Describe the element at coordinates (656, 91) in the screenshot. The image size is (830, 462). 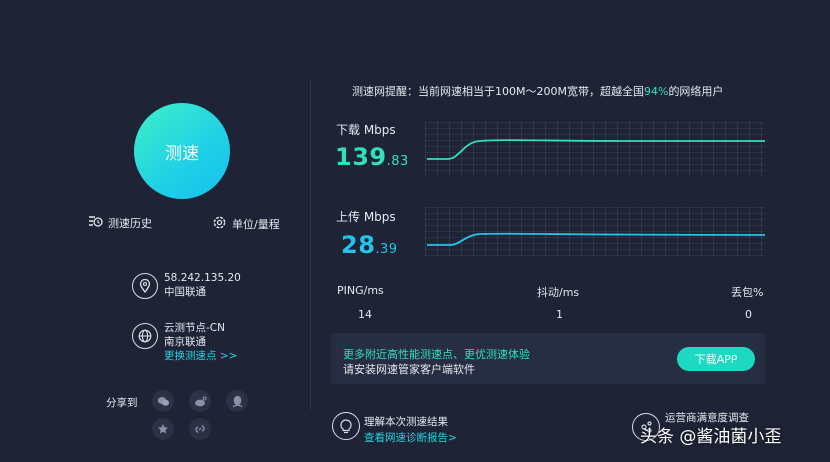
I see `notice-percent: 94%` at that location.